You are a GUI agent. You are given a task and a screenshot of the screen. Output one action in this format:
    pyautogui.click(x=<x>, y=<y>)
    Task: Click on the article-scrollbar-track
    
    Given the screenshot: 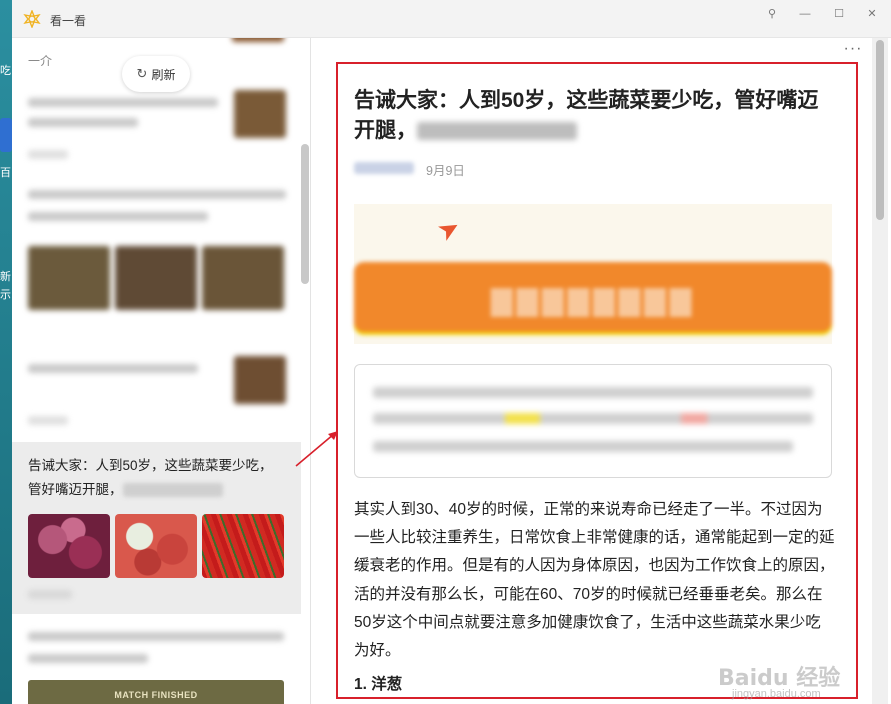 What is the action you would take?
    pyautogui.click(x=880, y=371)
    